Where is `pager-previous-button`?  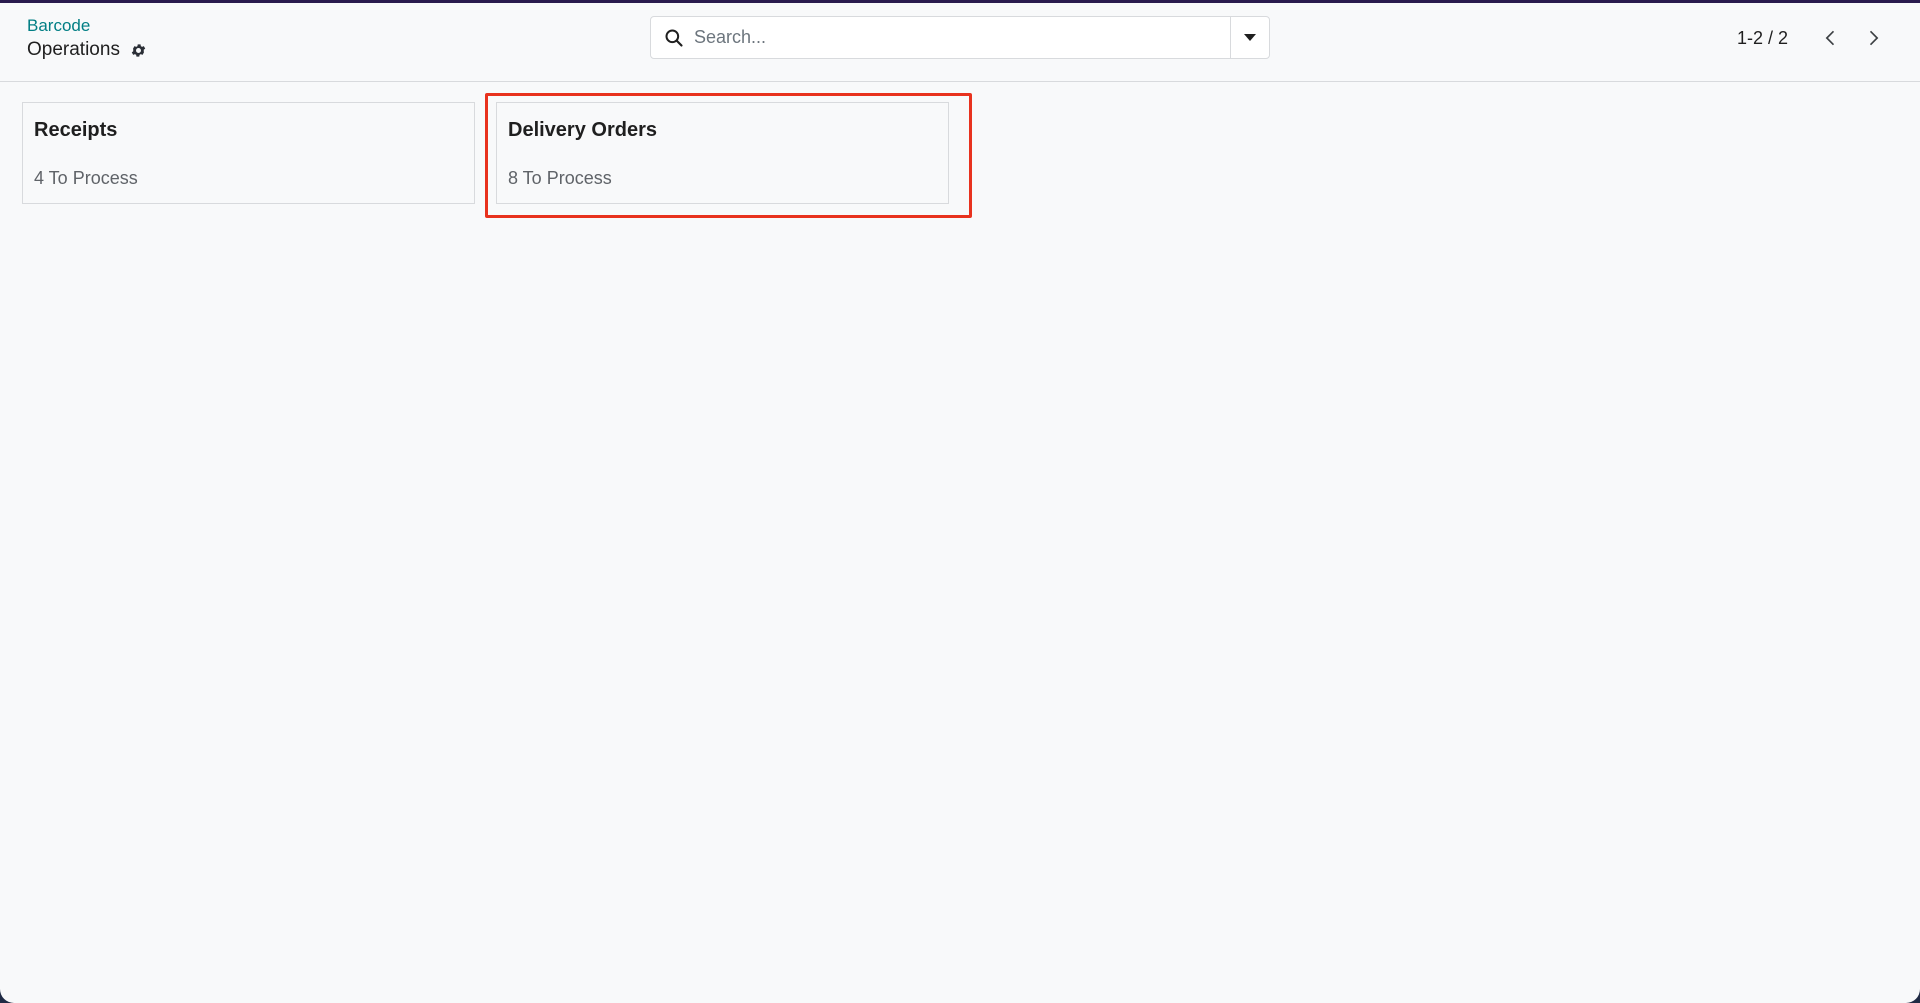 pager-previous-button is located at coordinates (1831, 38).